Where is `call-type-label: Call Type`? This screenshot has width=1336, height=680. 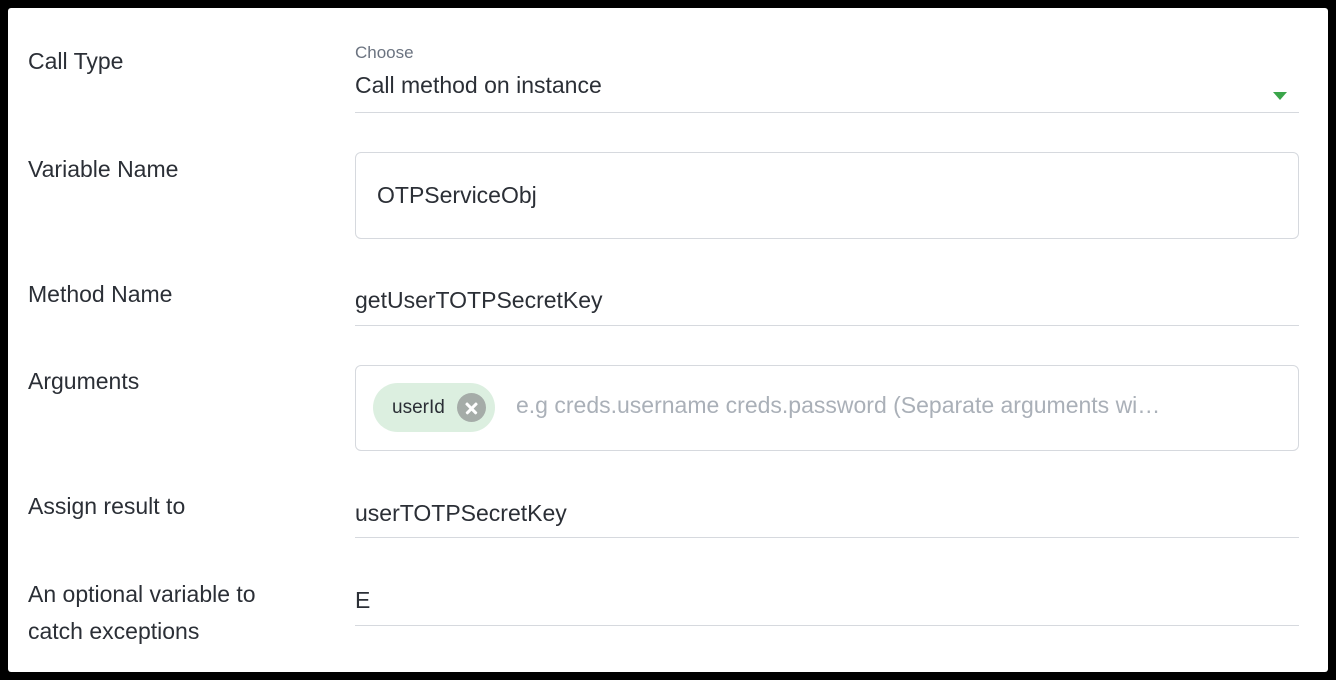 call-type-label: Call Type is located at coordinates (76, 61).